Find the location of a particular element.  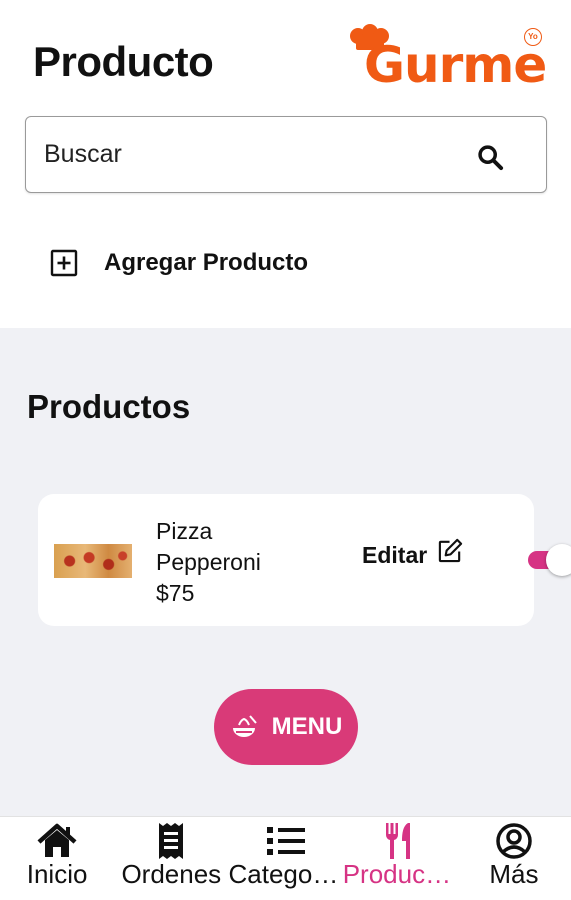

menu-label: MENU is located at coordinates (307, 726).